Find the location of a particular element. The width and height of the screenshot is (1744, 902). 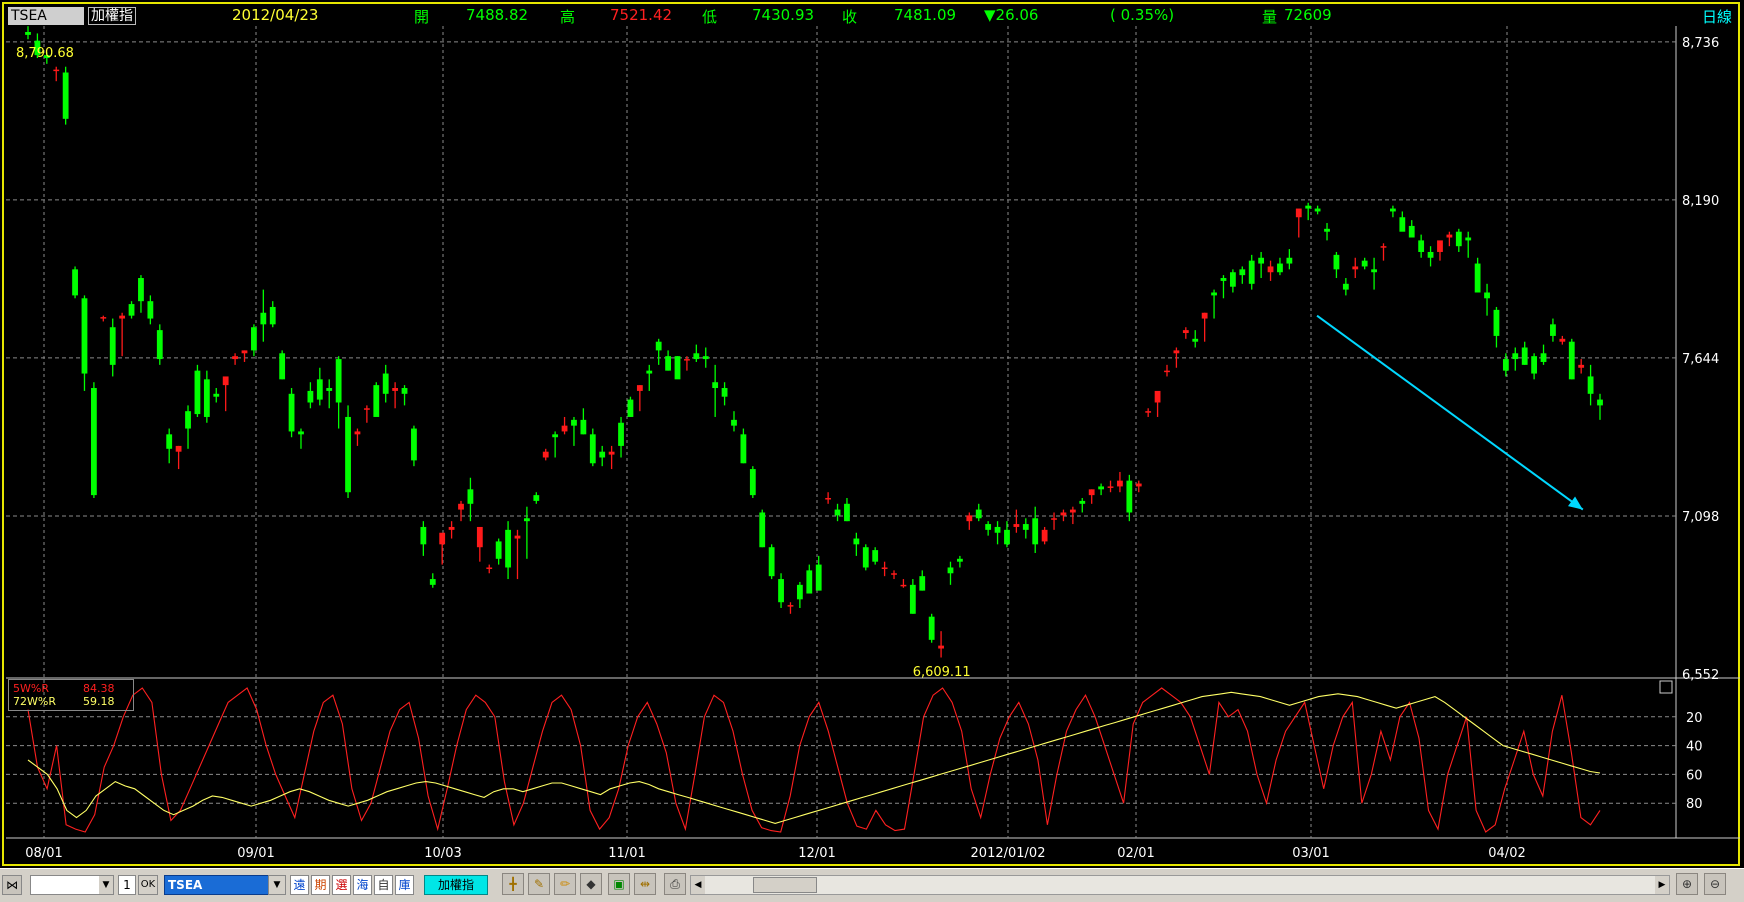

legend-5wr-name: 5W%R is located at coordinates (31, 688).